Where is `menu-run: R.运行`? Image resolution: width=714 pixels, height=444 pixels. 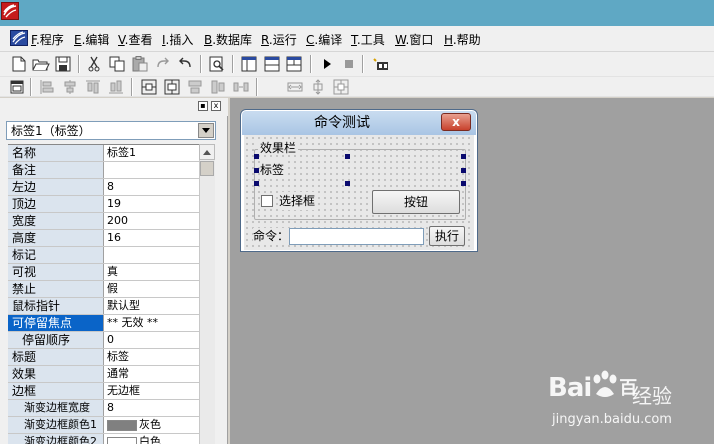 menu-run: R.运行 is located at coordinates (279, 40).